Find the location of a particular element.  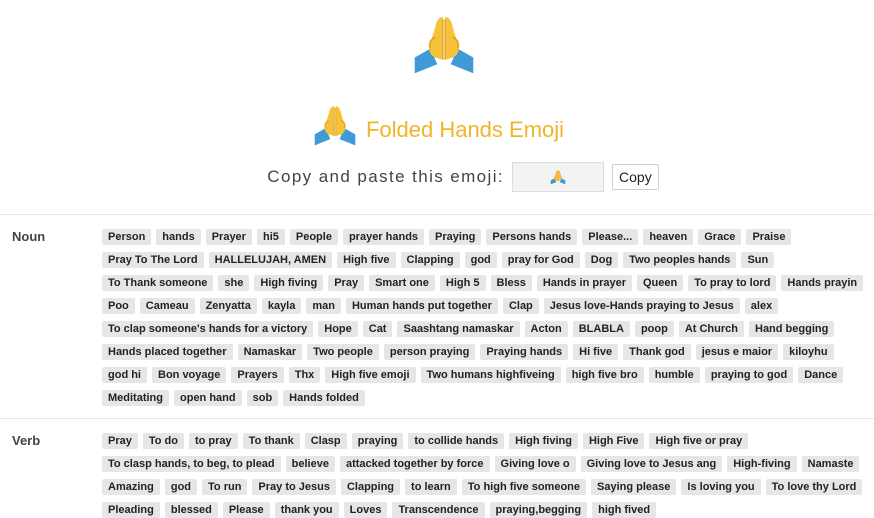

verb-tag: To do is located at coordinates (163, 441).